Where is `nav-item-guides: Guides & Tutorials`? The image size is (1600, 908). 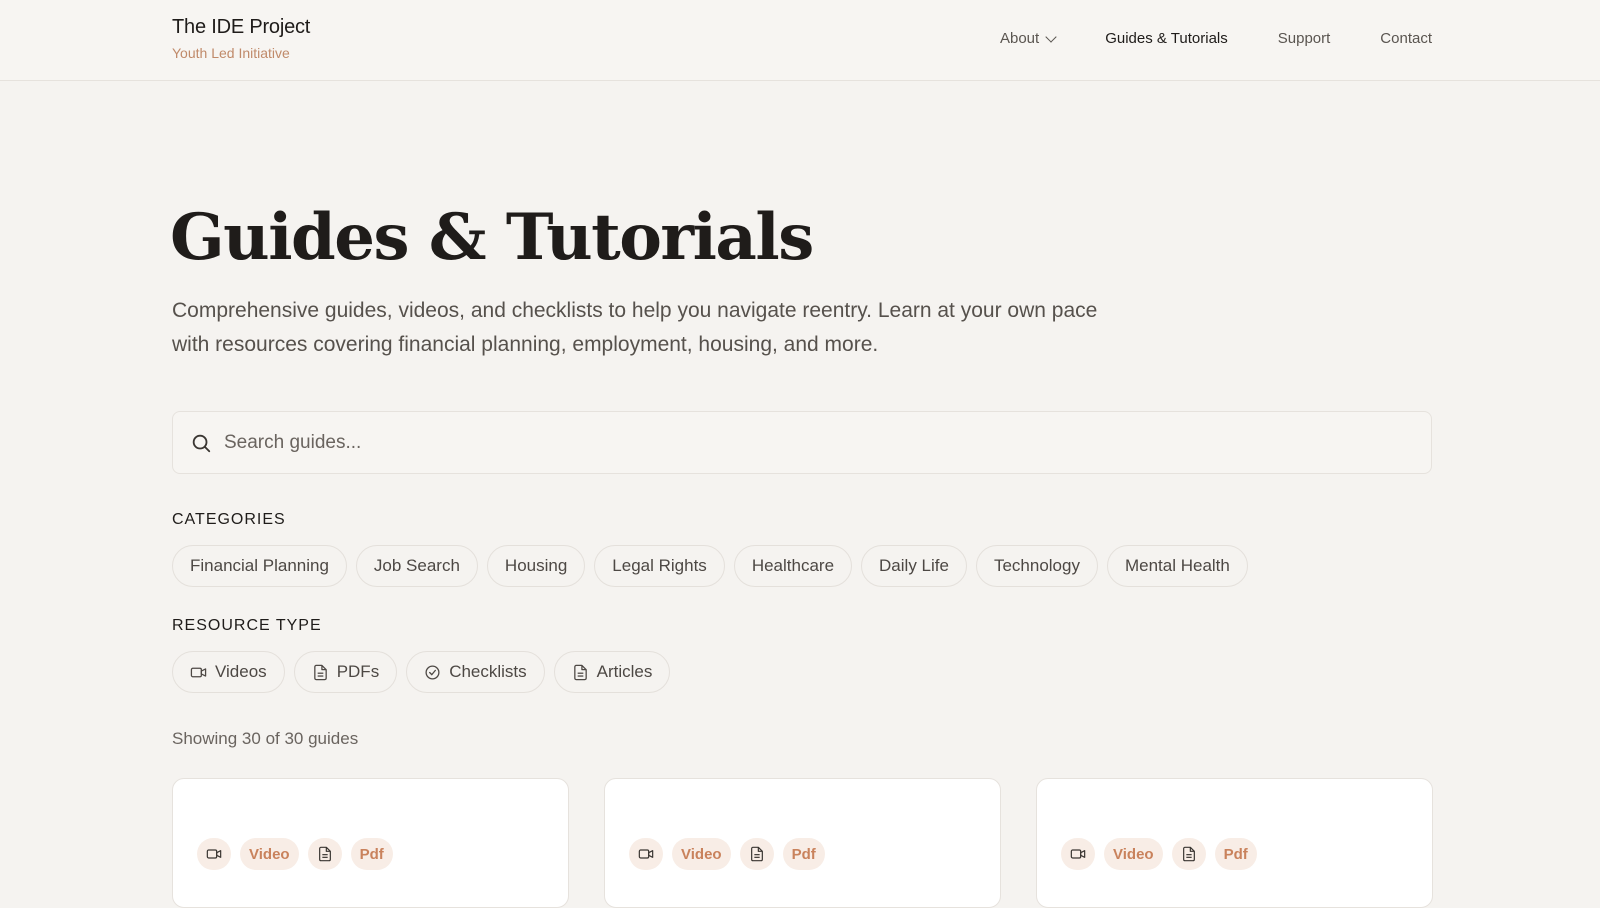
nav-item-guides: Guides & Tutorials is located at coordinates (1166, 38).